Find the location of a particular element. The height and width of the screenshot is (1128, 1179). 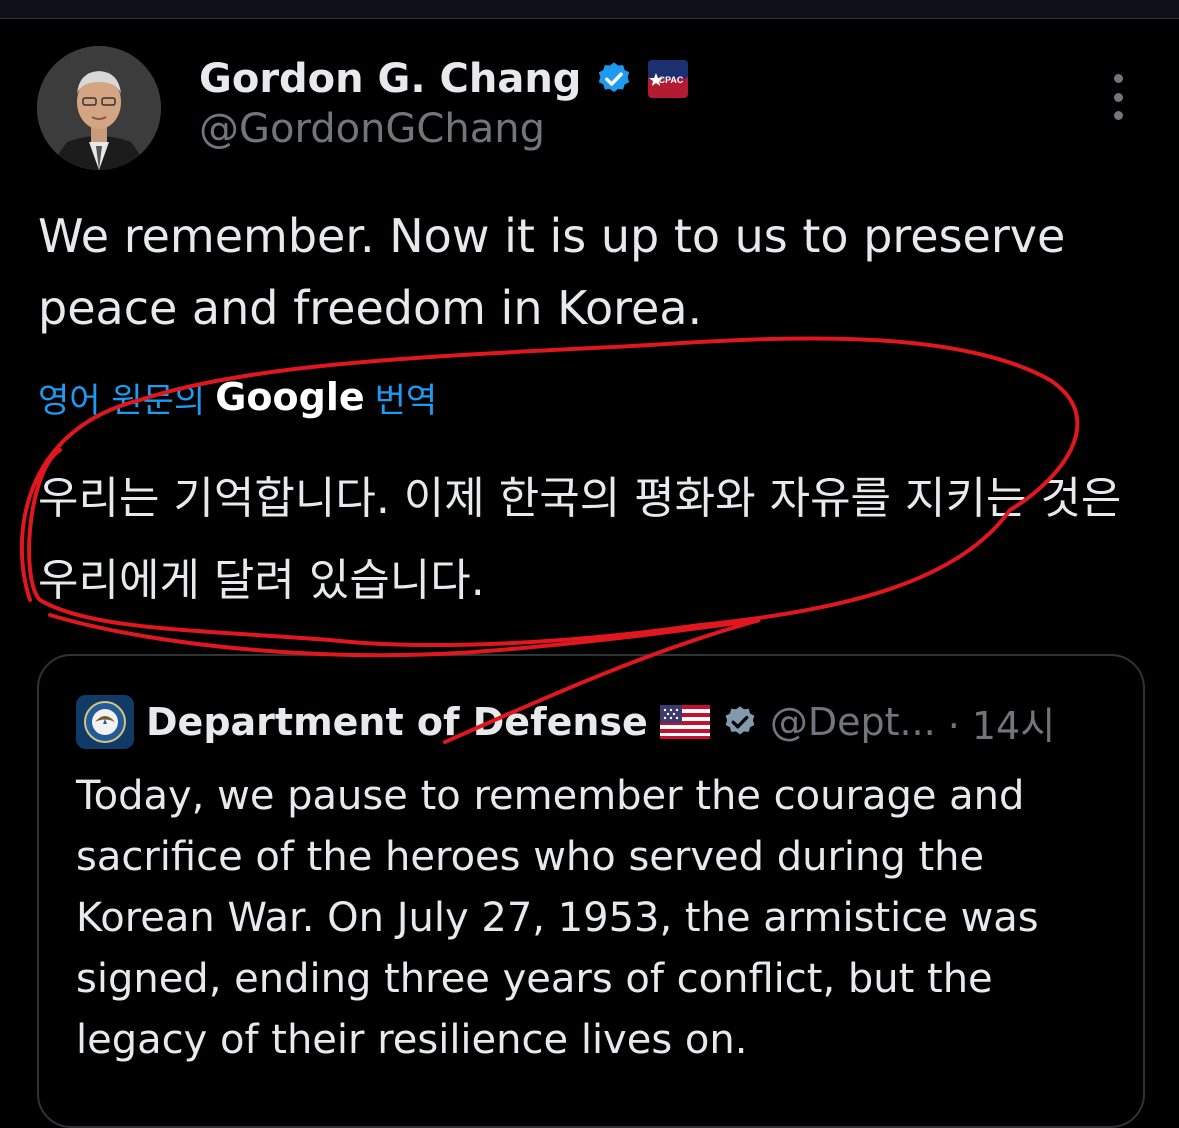

translation-attribution: 영어 원문의 Google 번역 is located at coordinates (237, 397).